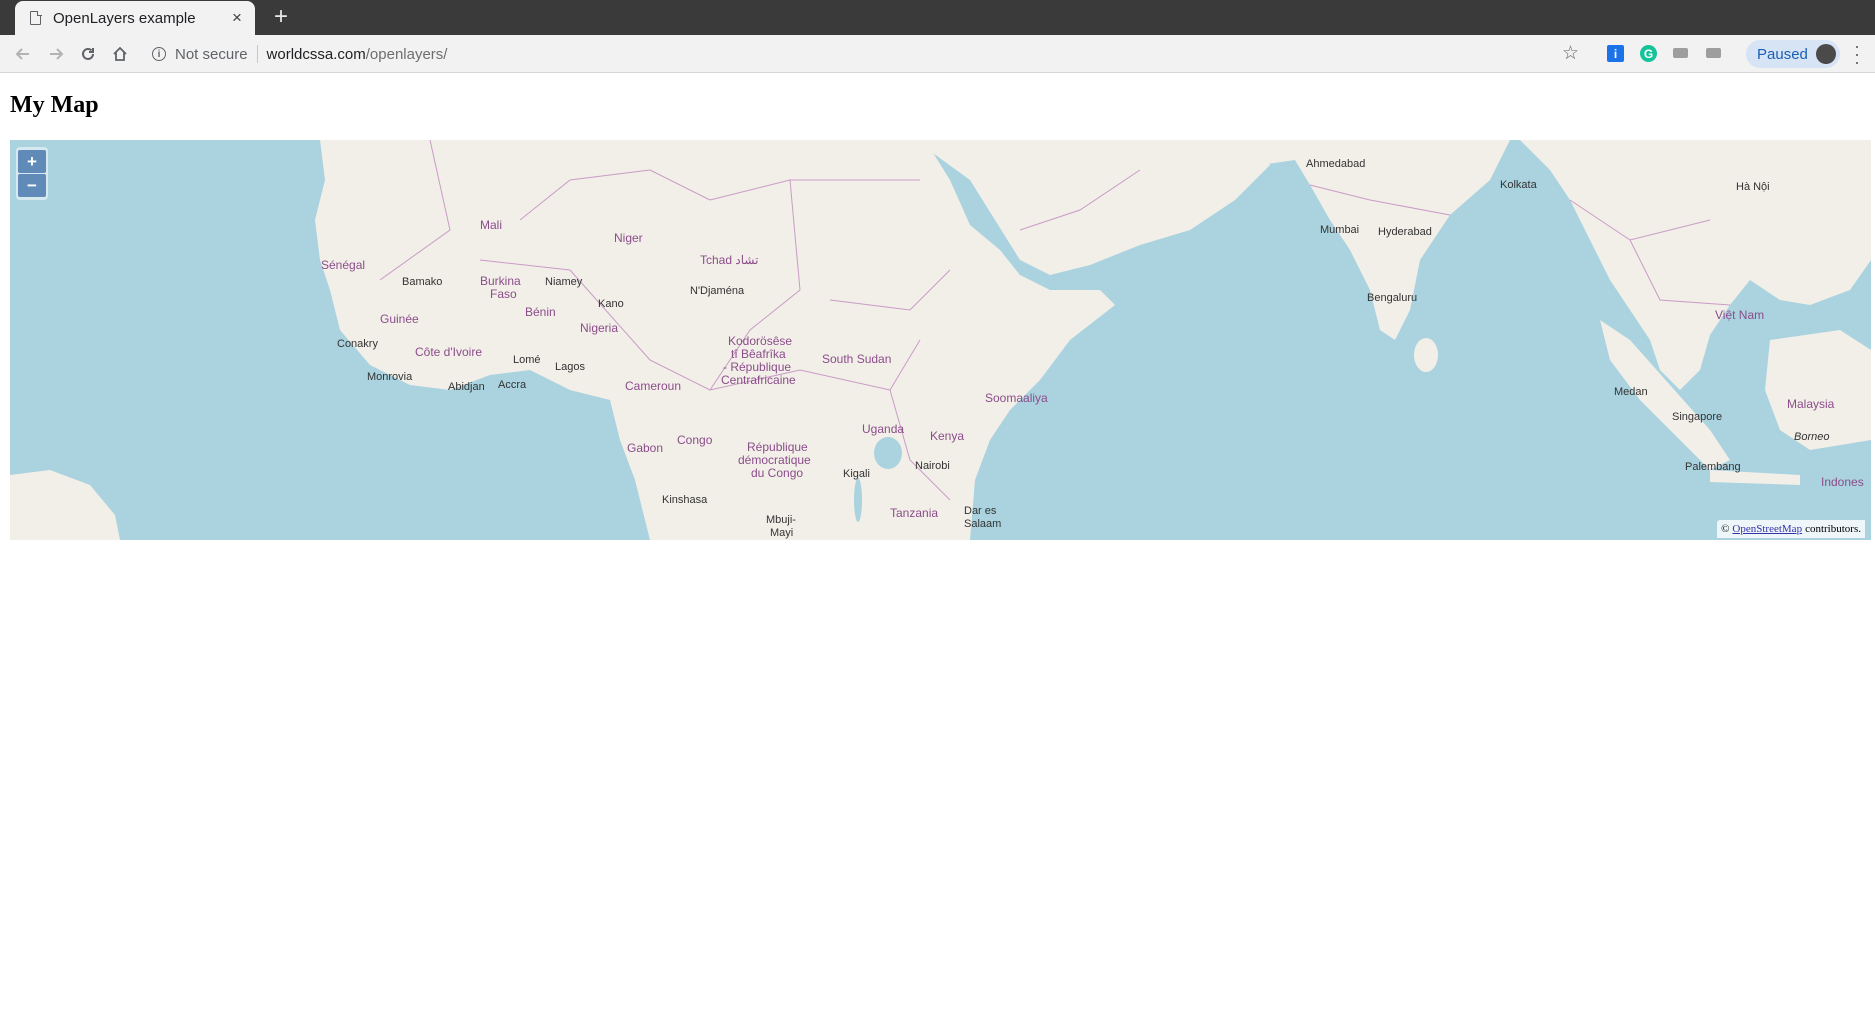  I want to click on map-label: Ahmedabad, so click(1335, 164).